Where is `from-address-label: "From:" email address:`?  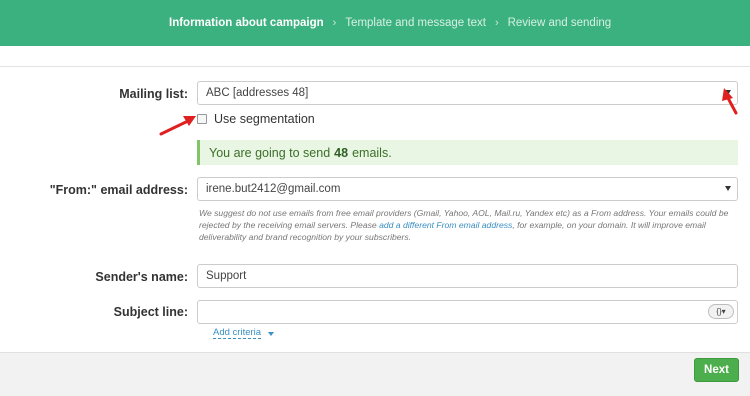
from-address-label: "From:" email address: is located at coordinates (118, 190).